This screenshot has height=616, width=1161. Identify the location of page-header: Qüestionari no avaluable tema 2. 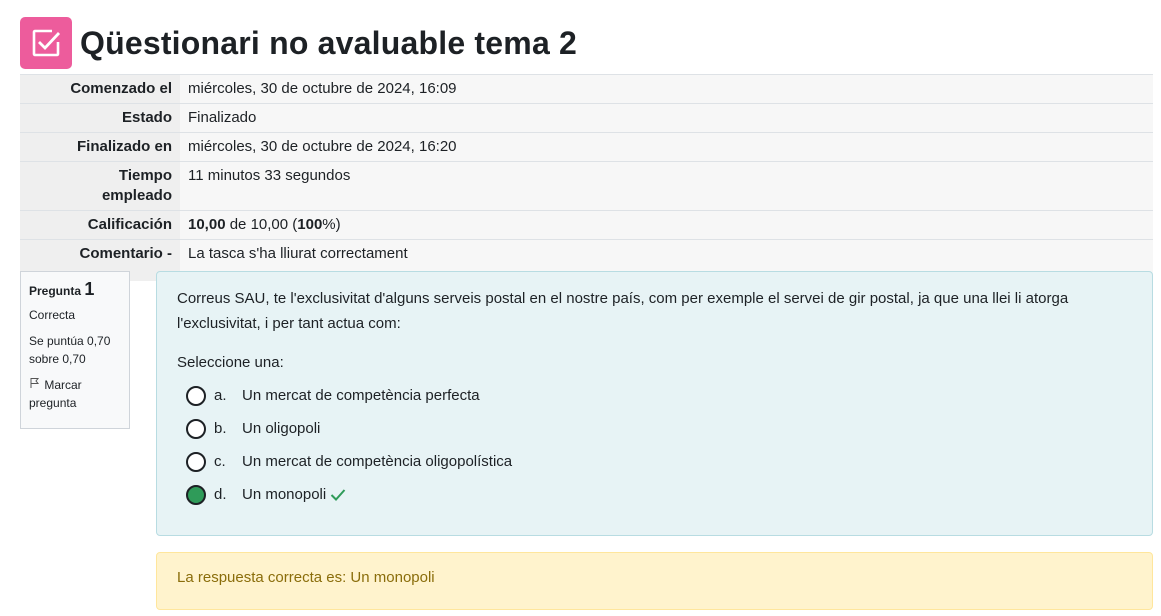
(298, 43).